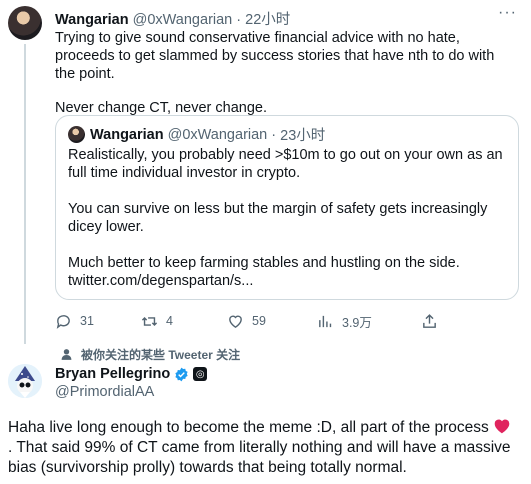 This screenshot has width=531, height=484. I want to click on quoted-author-name: Wangarian, so click(127, 134).